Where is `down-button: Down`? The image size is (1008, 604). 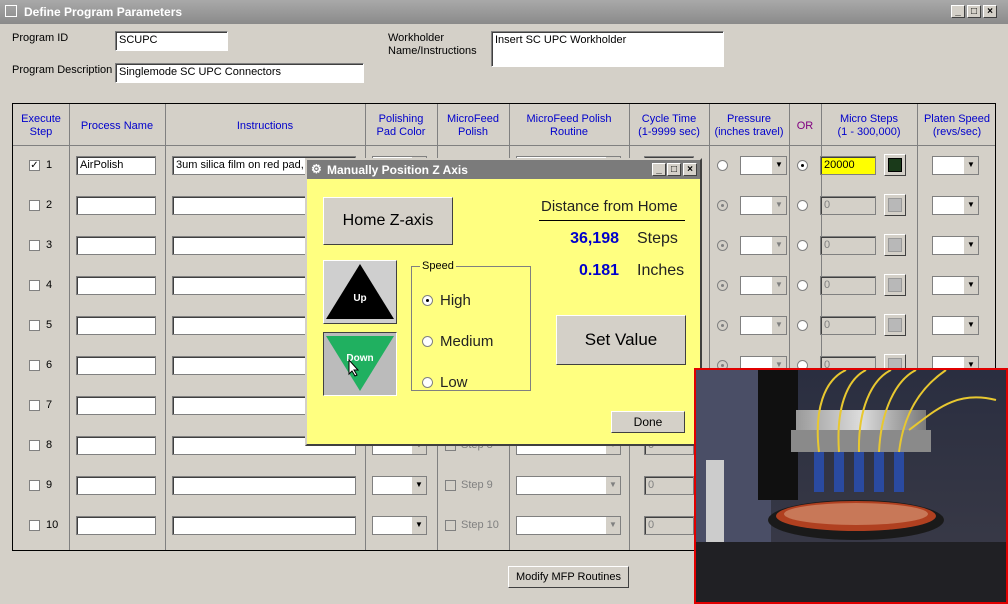 down-button: Down is located at coordinates (360, 364).